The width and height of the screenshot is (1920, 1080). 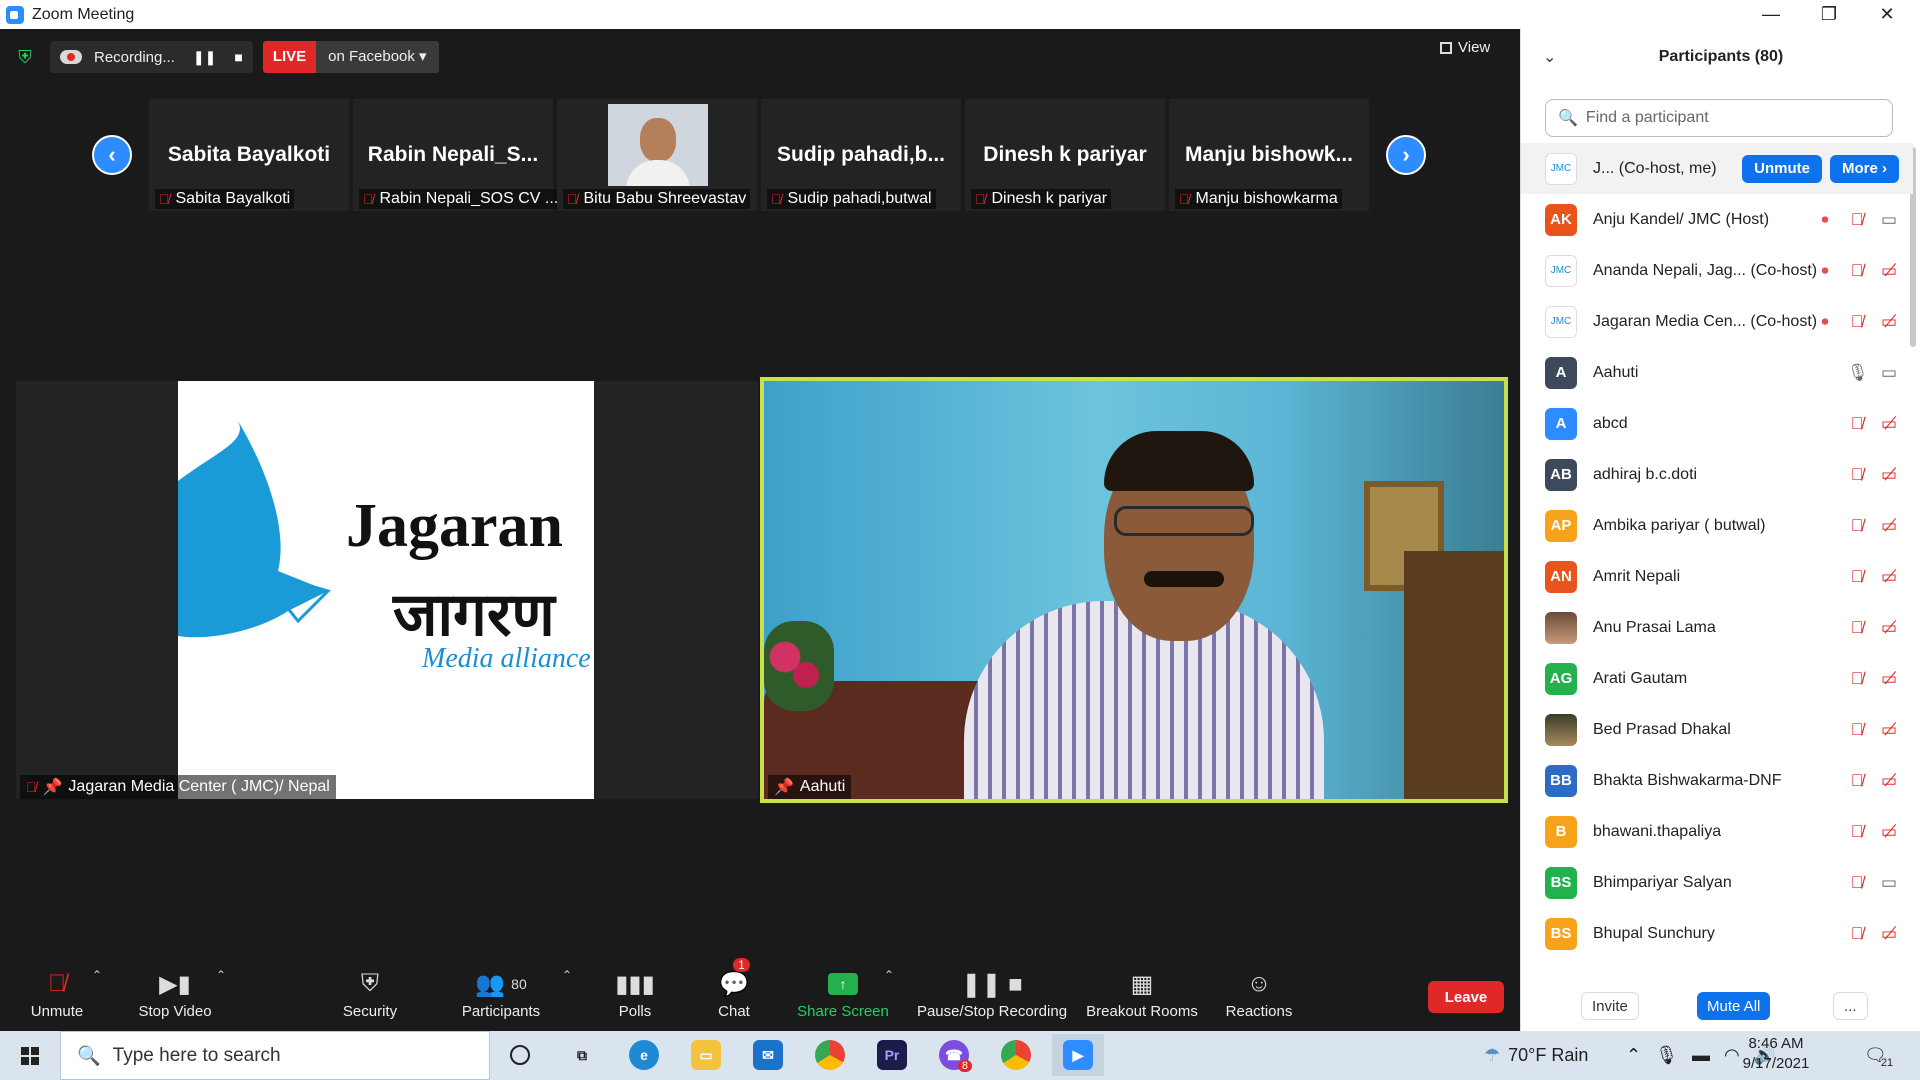 I want to click on leave-button: Leave, so click(x=1466, y=997).